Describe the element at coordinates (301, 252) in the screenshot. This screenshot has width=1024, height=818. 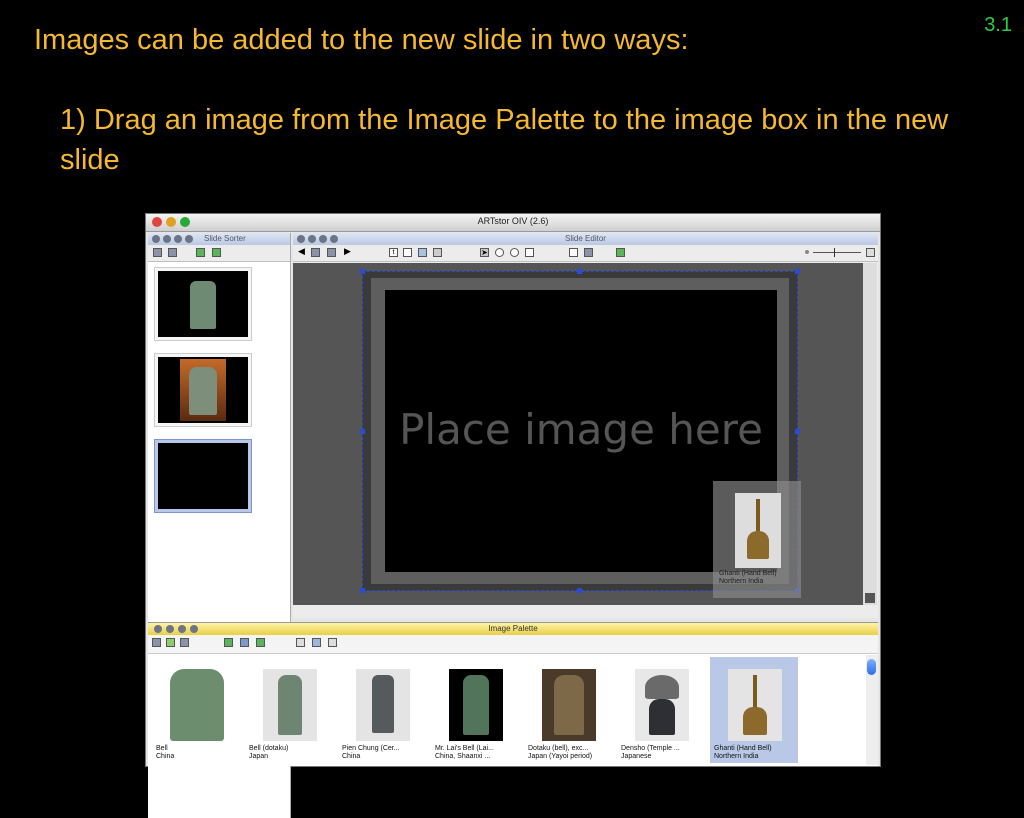
I see `previous-icon: ◀` at that location.